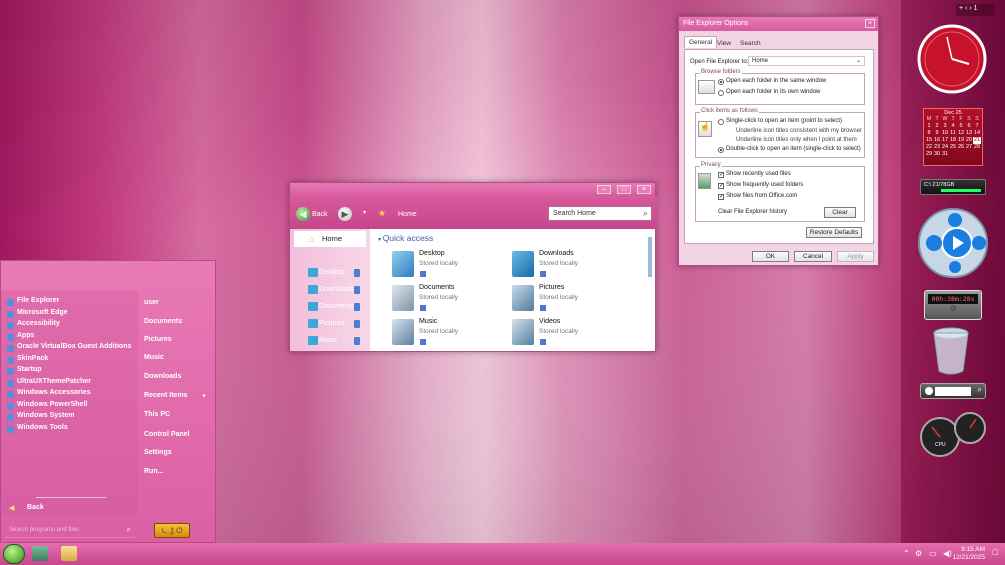 The height and width of the screenshot is (565, 1005). Describe the element at coordinates (721, 82) in the screenshot. I see `radio-same-window` at that location.